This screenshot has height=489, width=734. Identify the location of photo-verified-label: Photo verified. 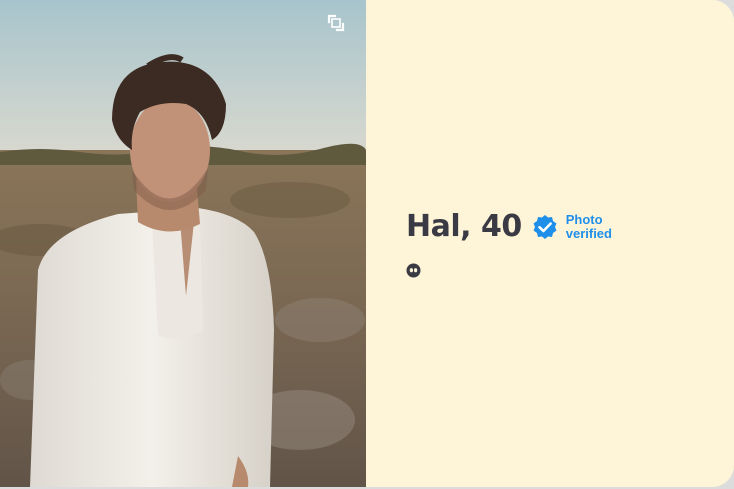
(589, 227).